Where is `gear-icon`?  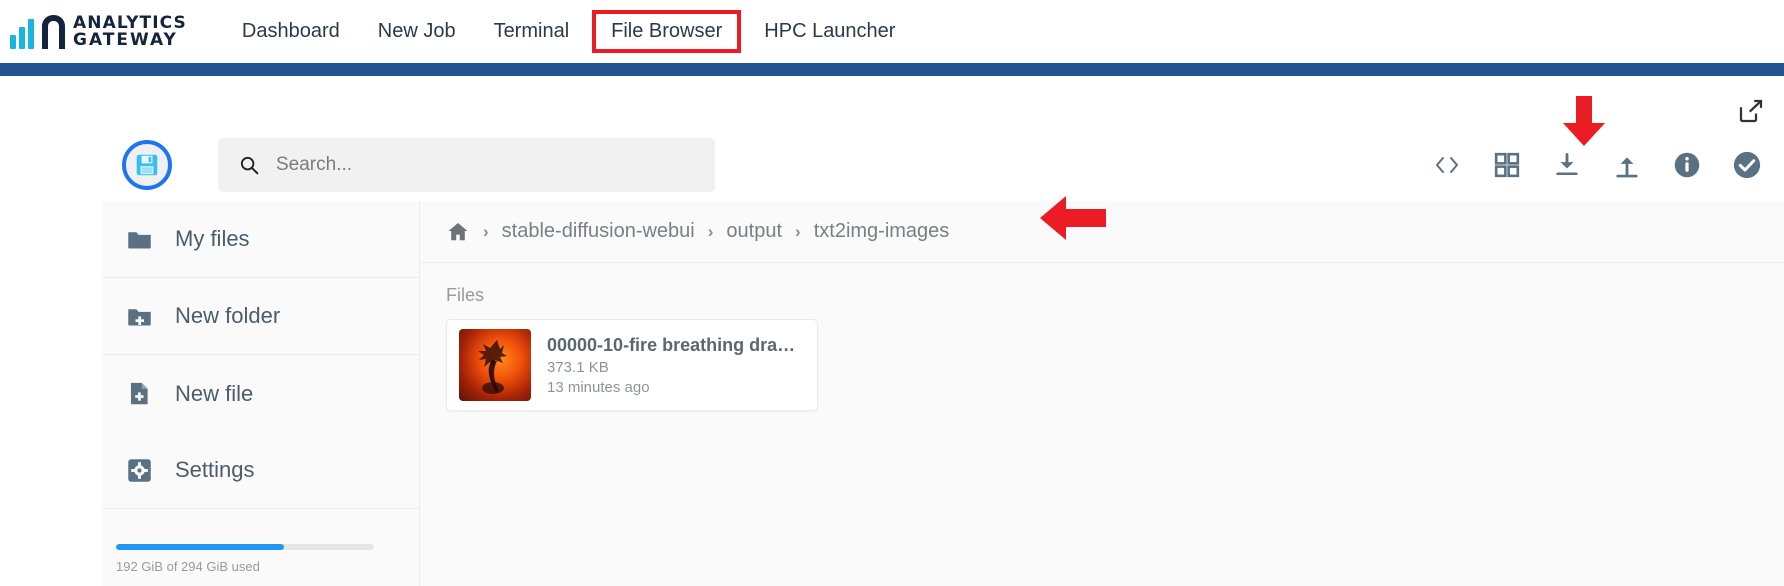 gear-icon is located at coordinates (139, 470).